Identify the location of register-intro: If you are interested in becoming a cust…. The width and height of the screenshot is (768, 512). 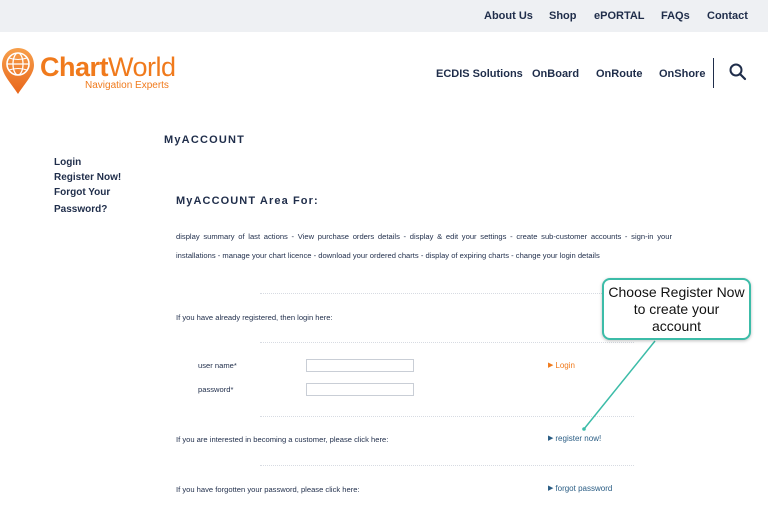
(282, 439).